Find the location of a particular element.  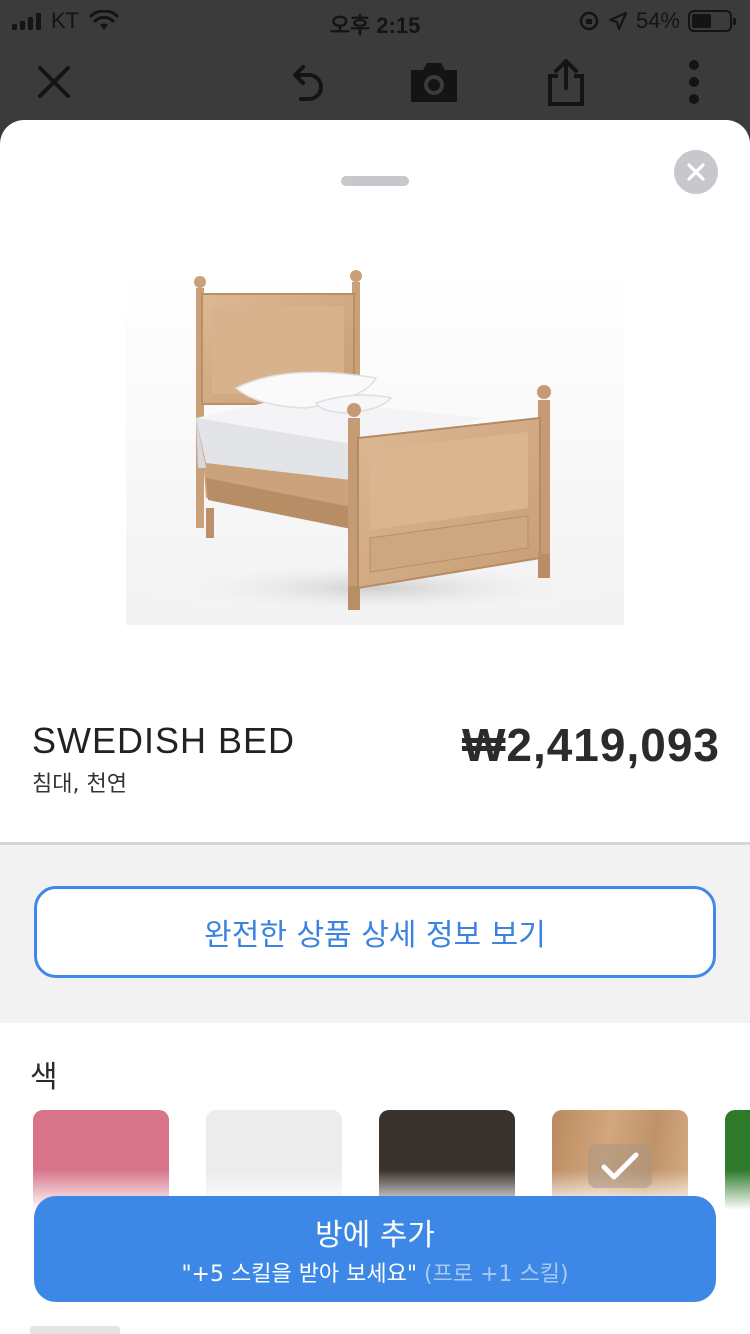

add-to-room-button: 방에 추가 "+5 스킬을 받아 보세요" (프로 +1 스킬) is located at coordinates (375, 1249).